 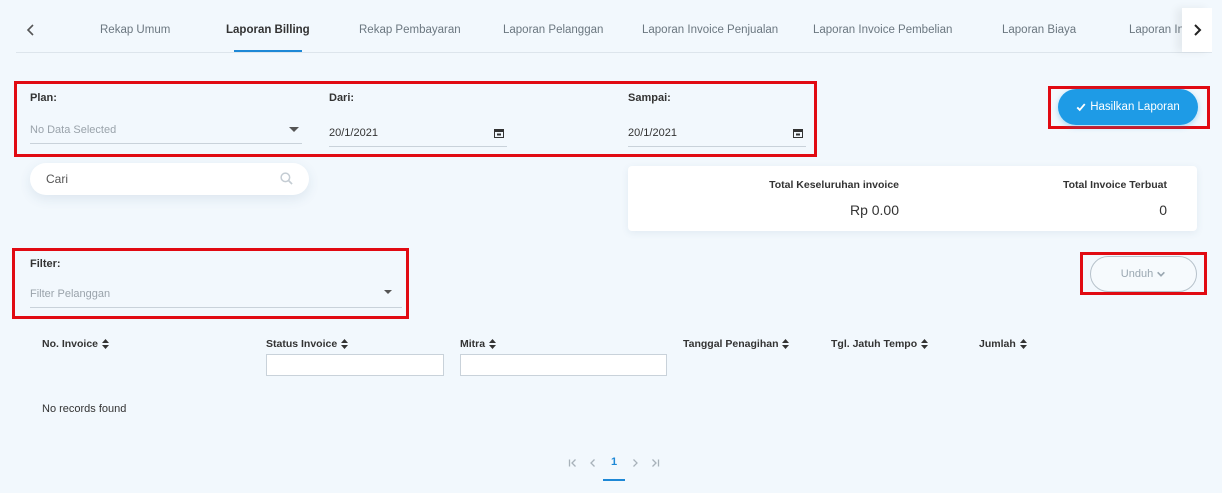 I want to click on column-header-jumlah: Jumlah, so click(x=1003, y=344).